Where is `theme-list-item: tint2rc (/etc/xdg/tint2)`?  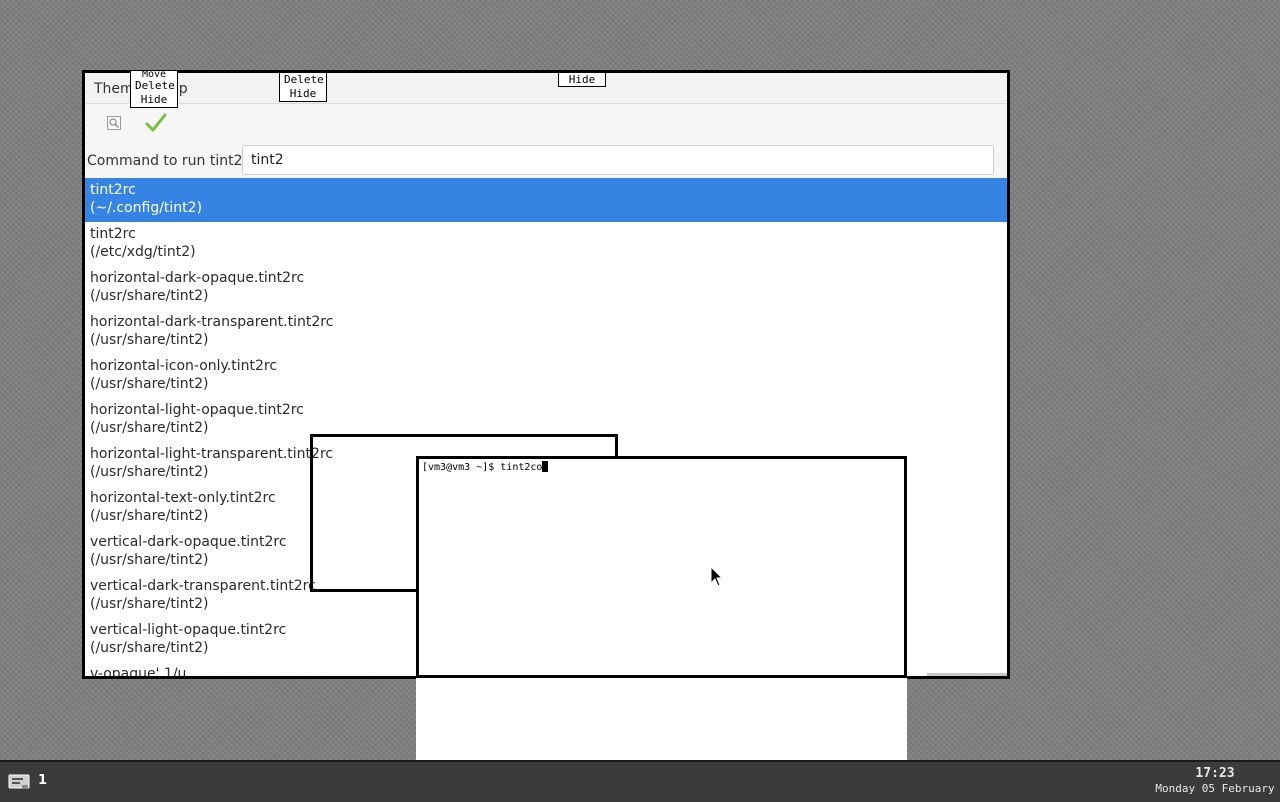
theme-list-item: tint2rc (/etc/xdg/tint2) is located at coordinates (546, 244).